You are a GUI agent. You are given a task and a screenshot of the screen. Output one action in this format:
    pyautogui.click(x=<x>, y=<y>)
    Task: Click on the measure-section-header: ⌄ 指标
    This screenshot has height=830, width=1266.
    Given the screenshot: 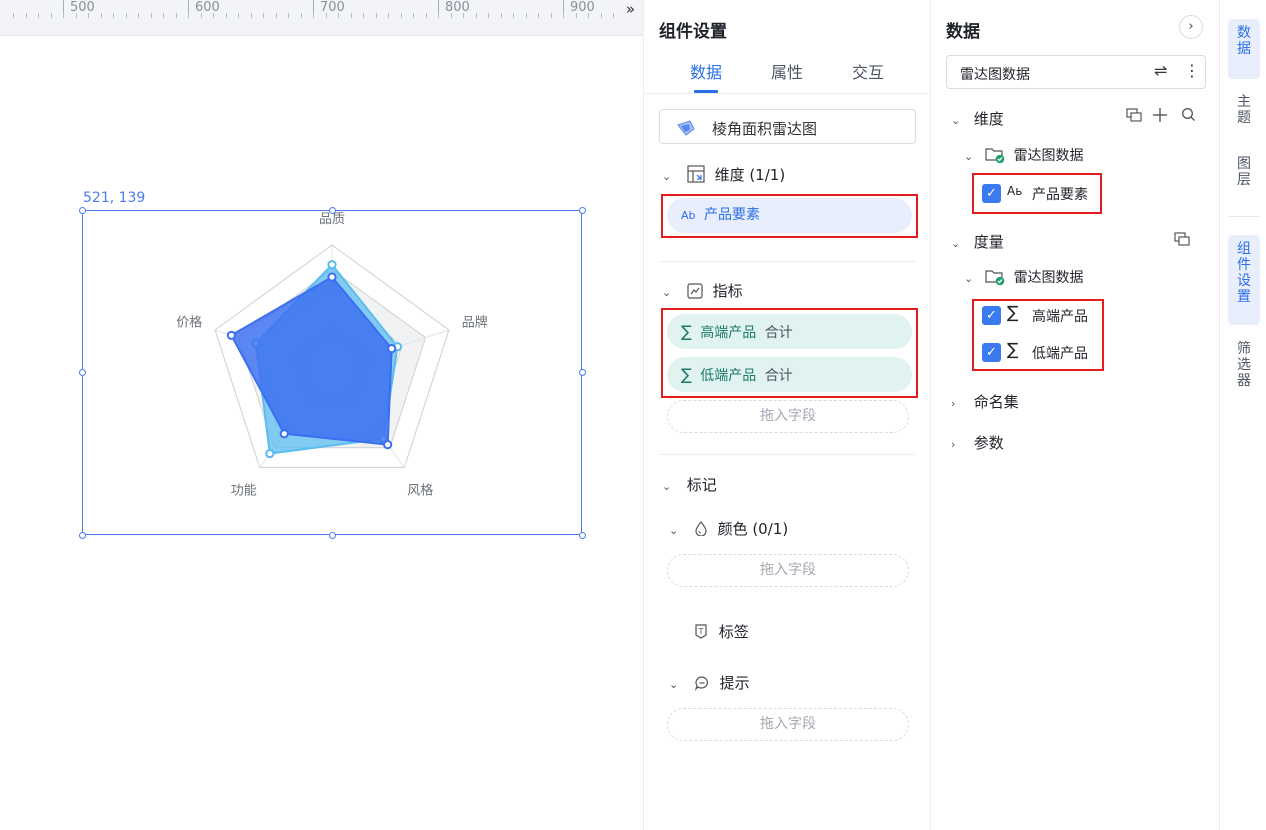 What is the action you would take?
    pyautogui.click(x=702, y=290)
    